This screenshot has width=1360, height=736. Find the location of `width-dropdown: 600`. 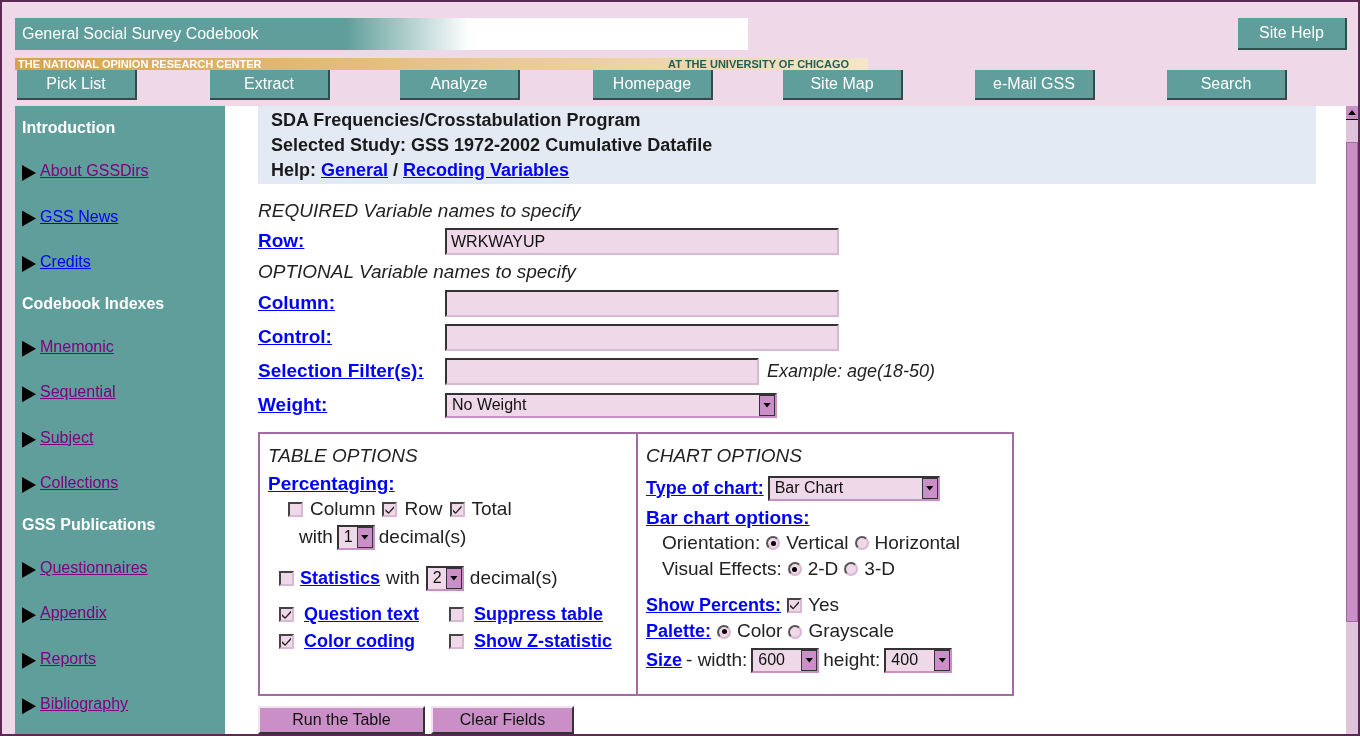

width-dropdown: 600 is located at coordinates (785, 660).